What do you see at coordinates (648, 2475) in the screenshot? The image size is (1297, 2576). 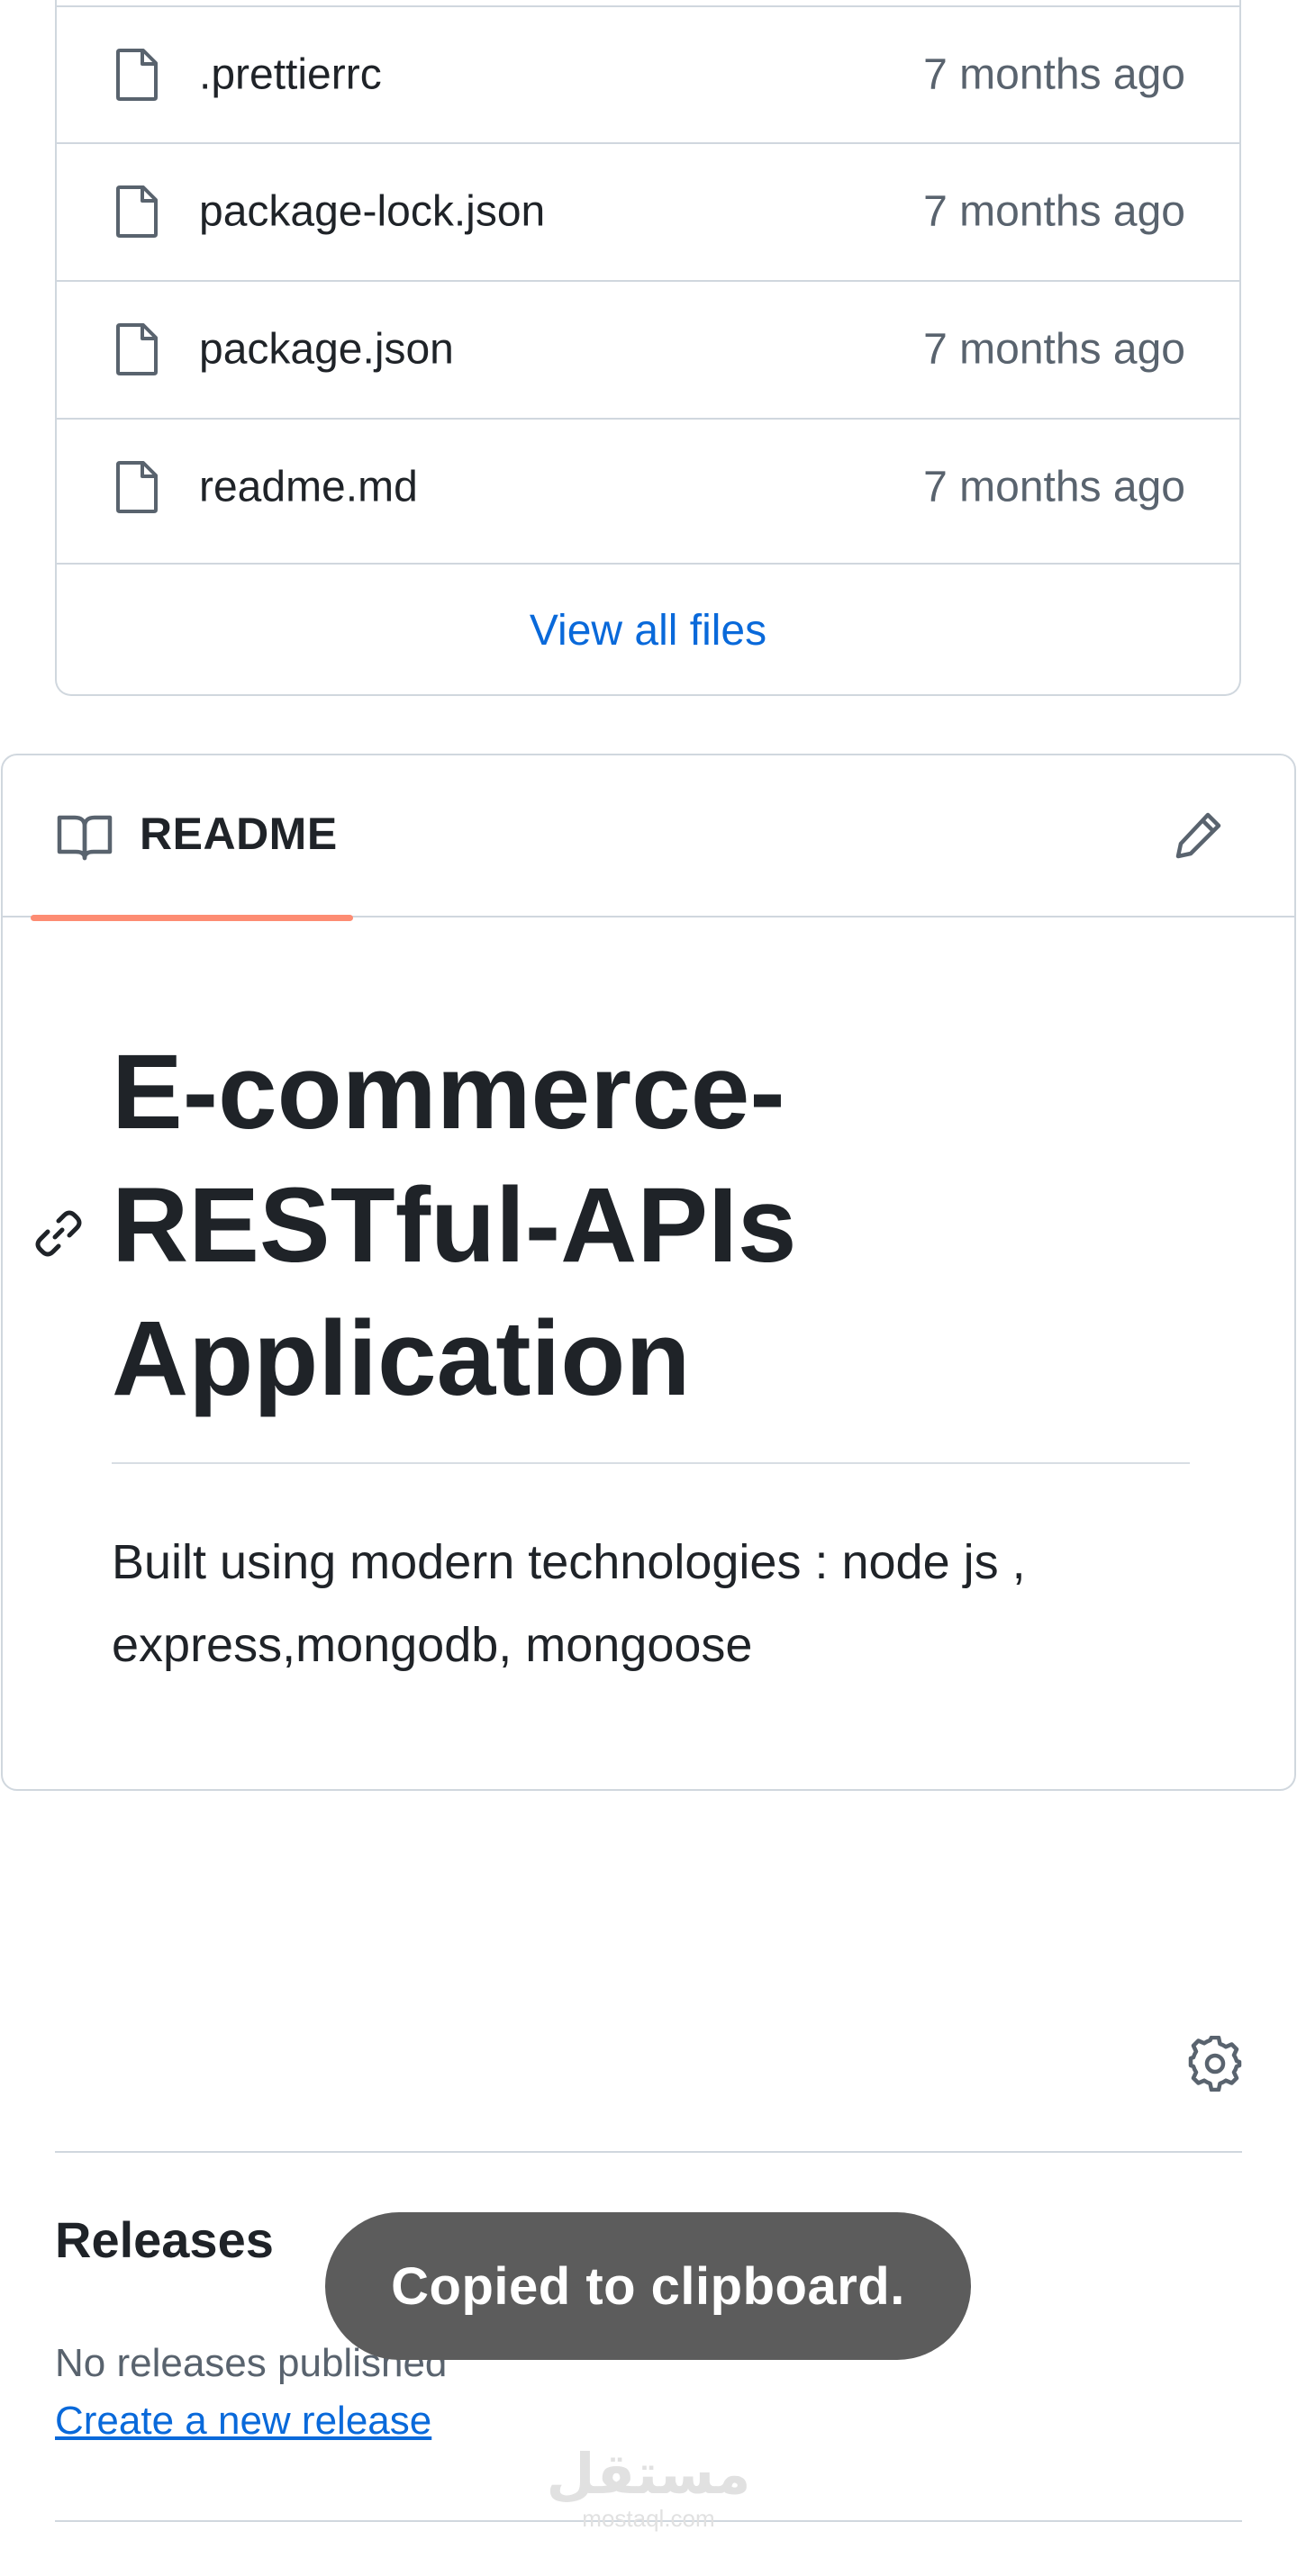 I see `watermark-main: مستقل` at bounding box center [648, 2475].